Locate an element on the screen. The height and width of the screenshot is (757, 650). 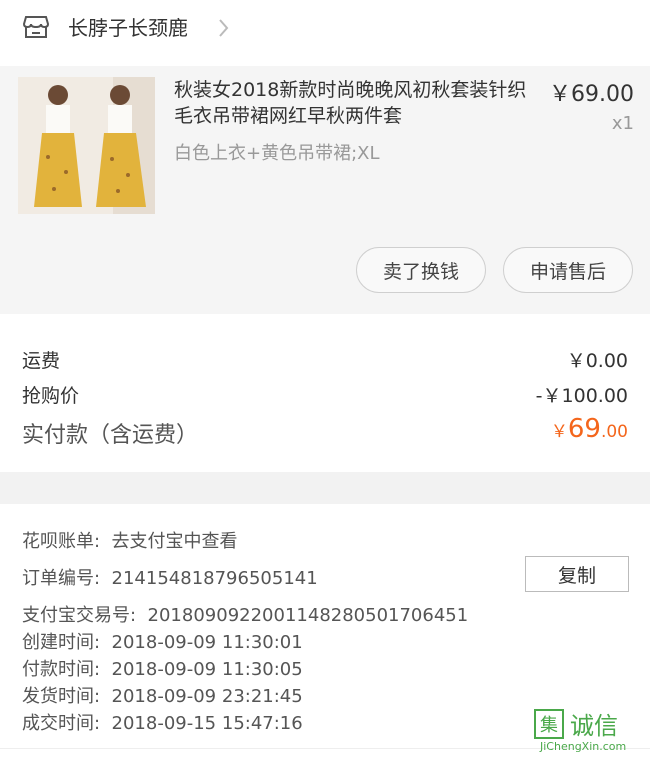
shipping-value: ￥0.00 is located at coordinates (597, 361).